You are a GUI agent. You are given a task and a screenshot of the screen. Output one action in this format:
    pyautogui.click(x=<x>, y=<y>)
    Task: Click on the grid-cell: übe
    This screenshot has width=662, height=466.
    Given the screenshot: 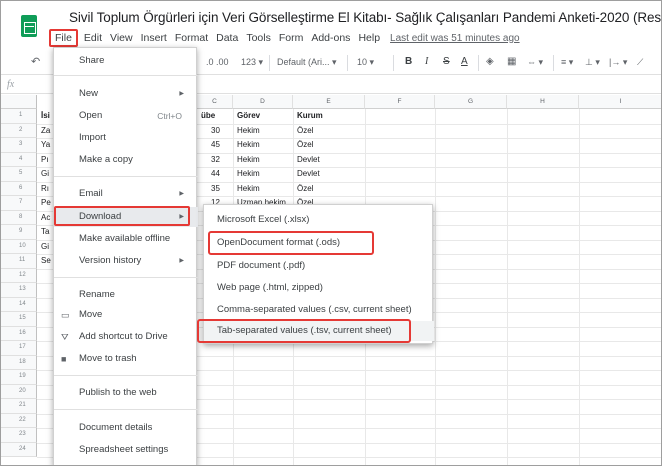 What is the action you would take?
    pyautogui.click(x=208, y=116)
    